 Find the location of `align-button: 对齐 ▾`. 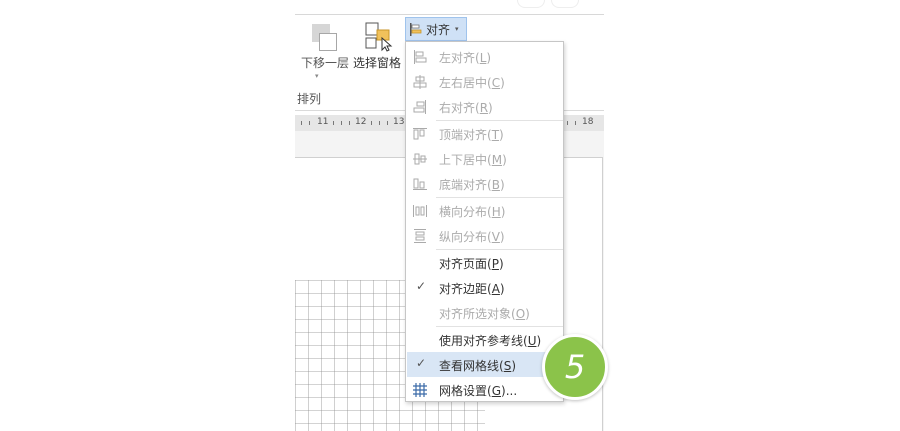

align-button: 对齐 ▾ is located at coordinates (436, 29).